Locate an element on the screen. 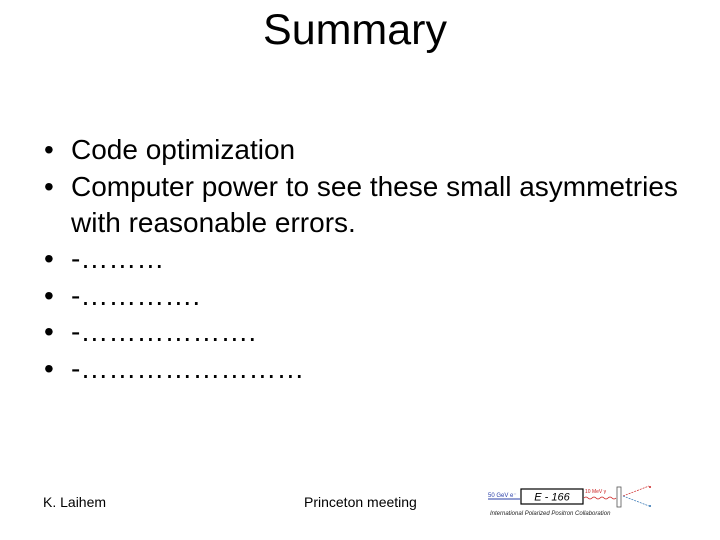 This screenshot has height=540, width=720. slide-title: Summary is located at coordinates (355, 30).